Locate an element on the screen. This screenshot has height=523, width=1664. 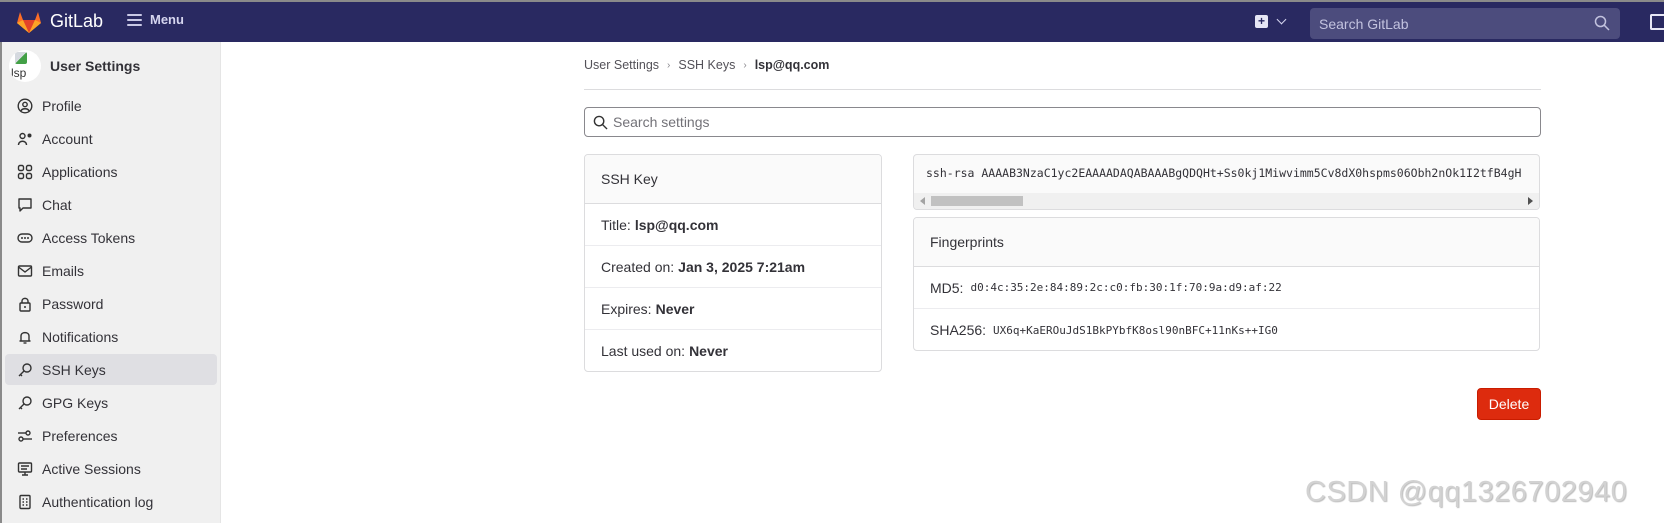
global-search-input: Search GitLab is located at coordinates (1465, 23).